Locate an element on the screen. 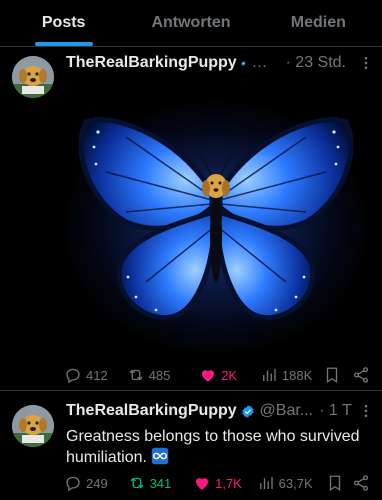  tab-media-label: Medien is located at coordinates (318, 22).